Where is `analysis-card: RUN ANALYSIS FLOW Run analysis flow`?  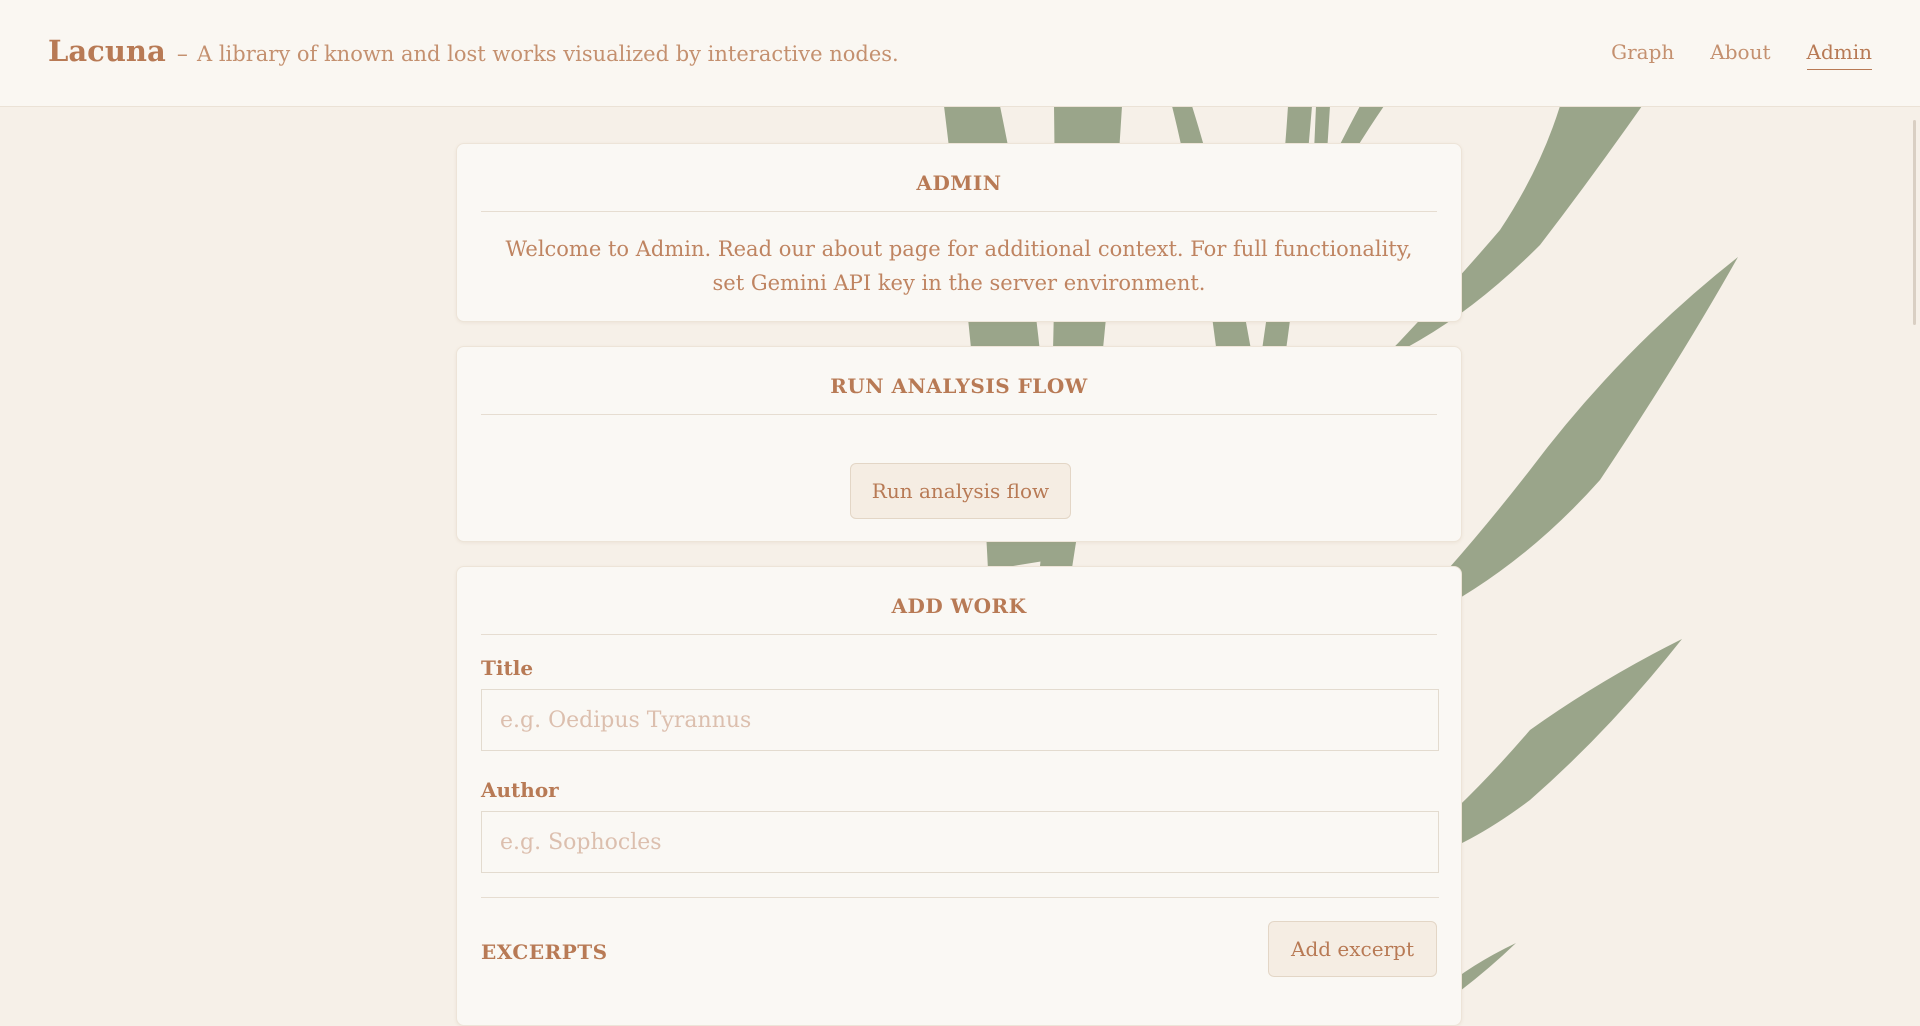
analysis-card: RUN ANALYSIS FLOW Run analysis flow is located at coordinates (959, 444).